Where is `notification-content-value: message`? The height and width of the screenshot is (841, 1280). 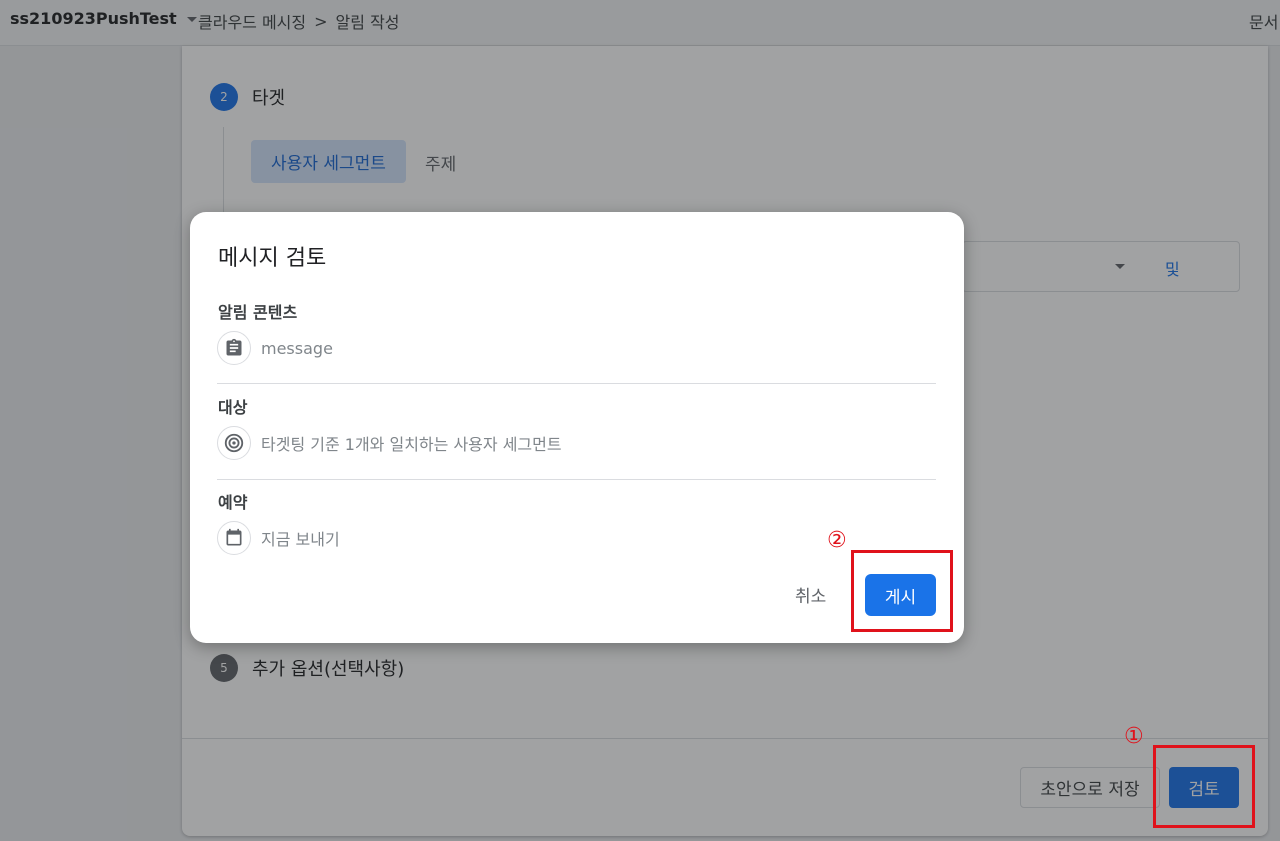
notification-content-value: message is located at coordinates (297, 348).